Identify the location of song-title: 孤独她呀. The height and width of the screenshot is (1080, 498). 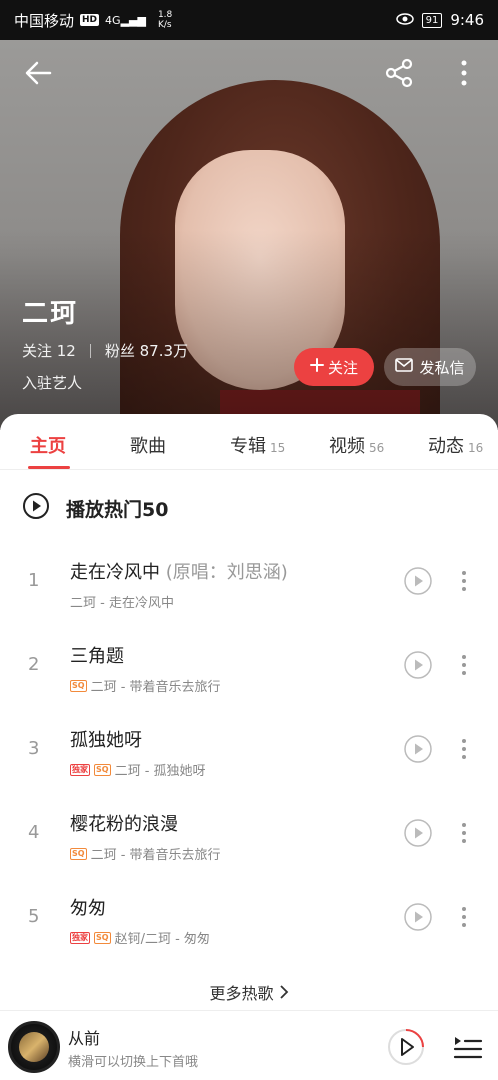
(106, 740).